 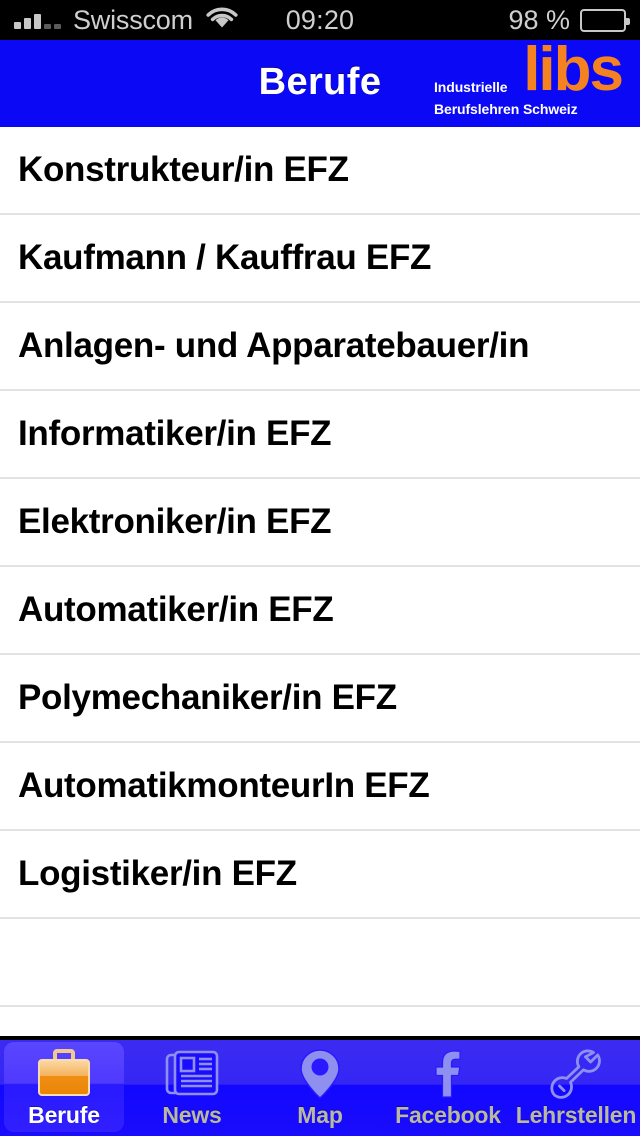 I want to click on tab-label: News, so click(x=192, y=1115).